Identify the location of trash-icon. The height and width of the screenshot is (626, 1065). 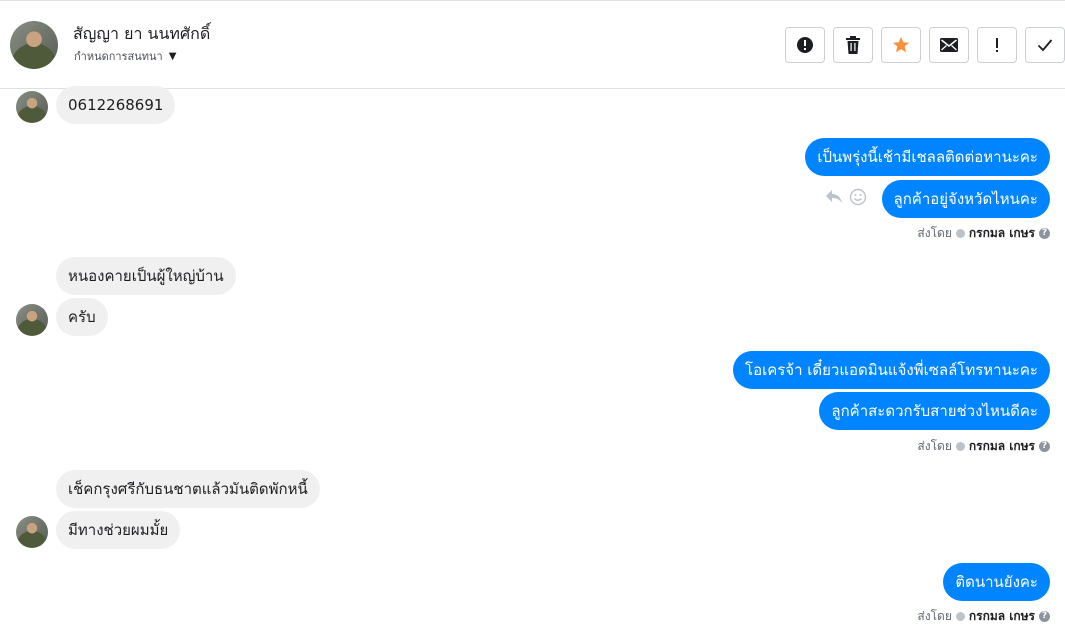
(853, 45).